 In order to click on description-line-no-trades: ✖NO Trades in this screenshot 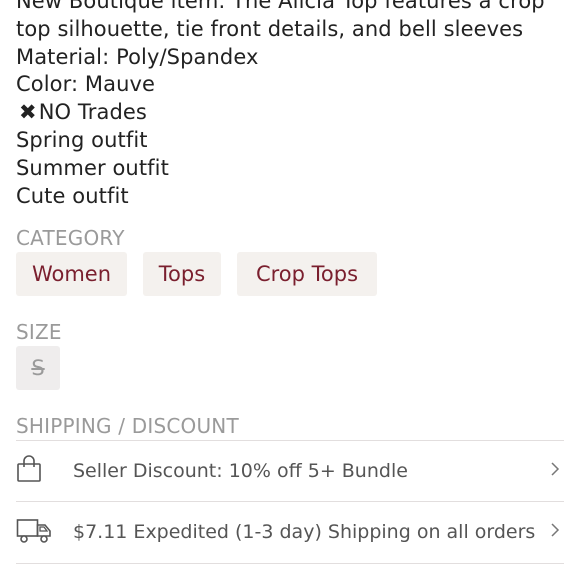, I will do `click(290, 113)`.